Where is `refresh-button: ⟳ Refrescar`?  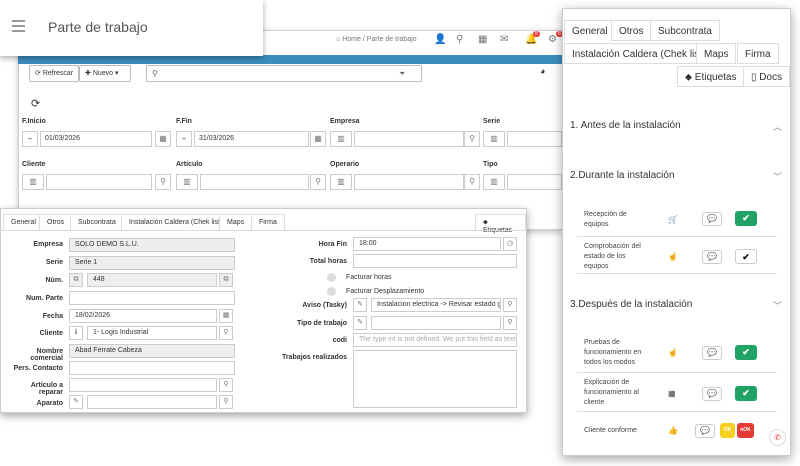
refresh-button: ⟳ Refrescar is located at coordinates (54, 73).